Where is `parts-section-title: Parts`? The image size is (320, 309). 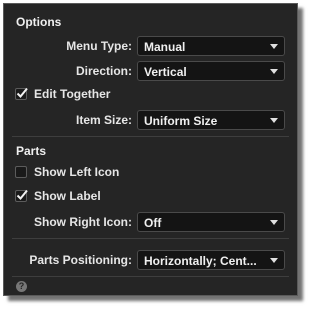
parts-section-title: Parts is located at coordinates (31, 151).